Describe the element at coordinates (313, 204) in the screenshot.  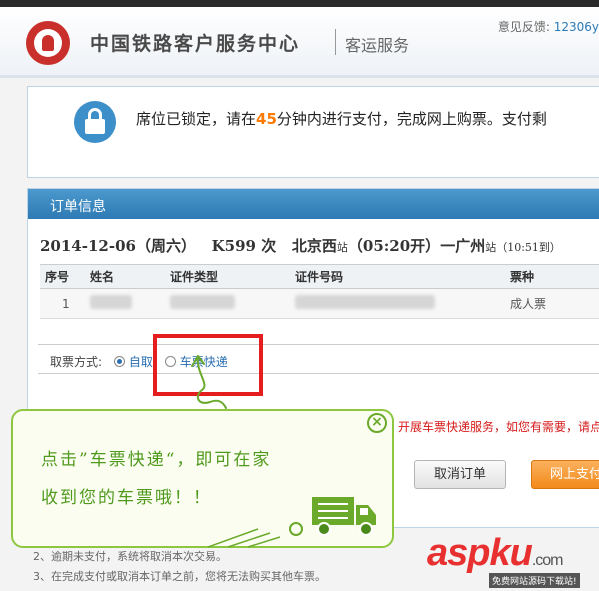
I see `order-section-title: 订单信息` at that location.